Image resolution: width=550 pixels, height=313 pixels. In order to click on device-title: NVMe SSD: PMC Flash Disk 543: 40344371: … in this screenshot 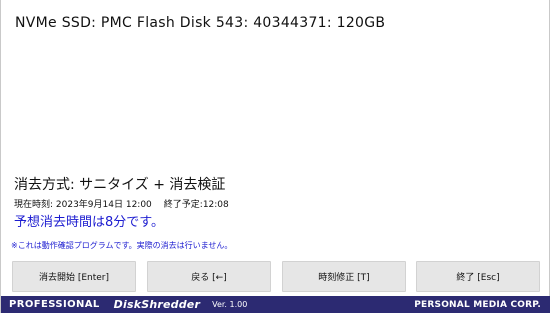, I will do `click(200, 23)`.